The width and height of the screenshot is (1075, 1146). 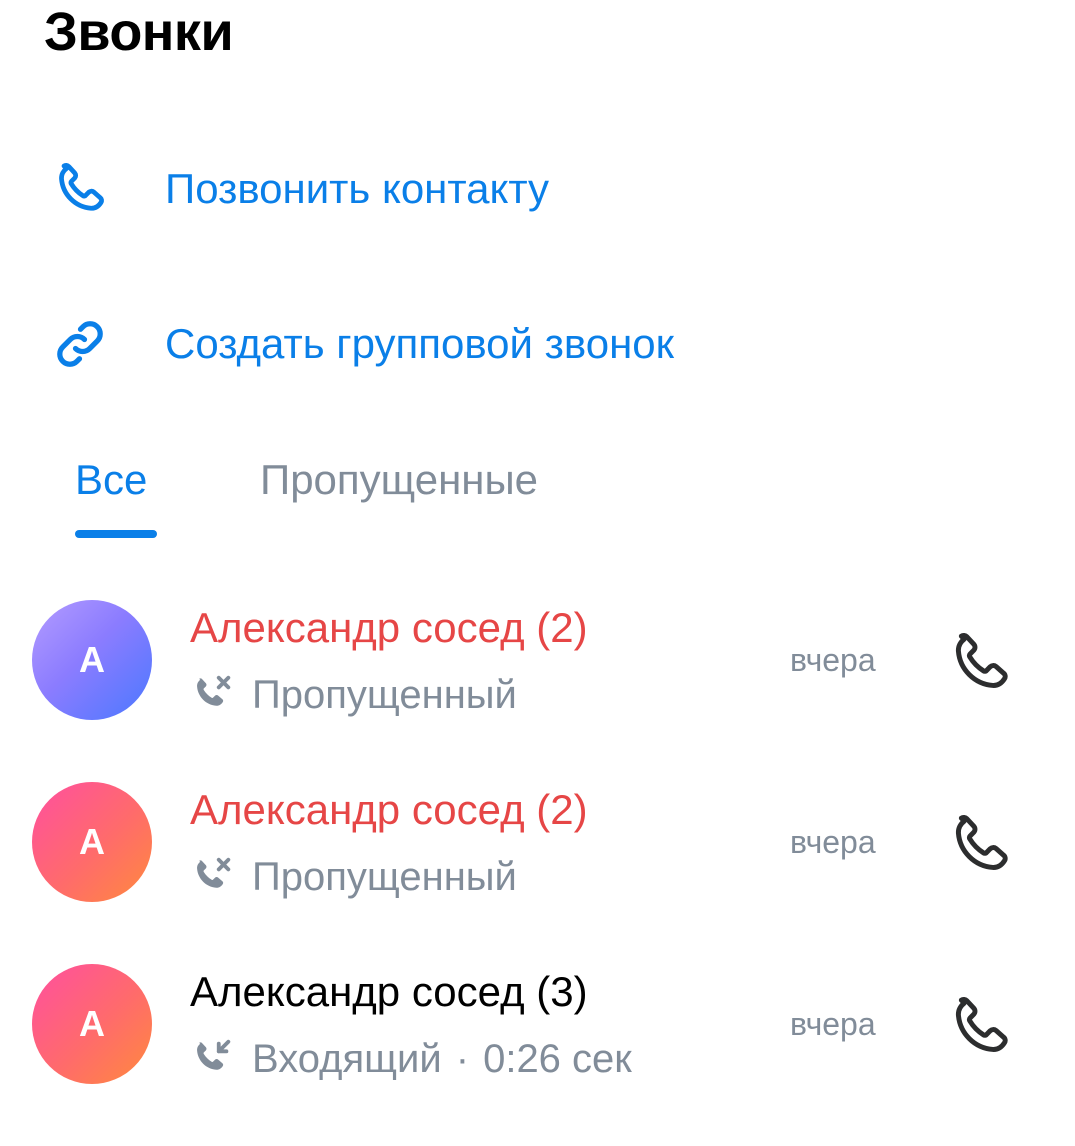 I want to click on tab-missed: Пропущенные, so click(x=399, y=480).